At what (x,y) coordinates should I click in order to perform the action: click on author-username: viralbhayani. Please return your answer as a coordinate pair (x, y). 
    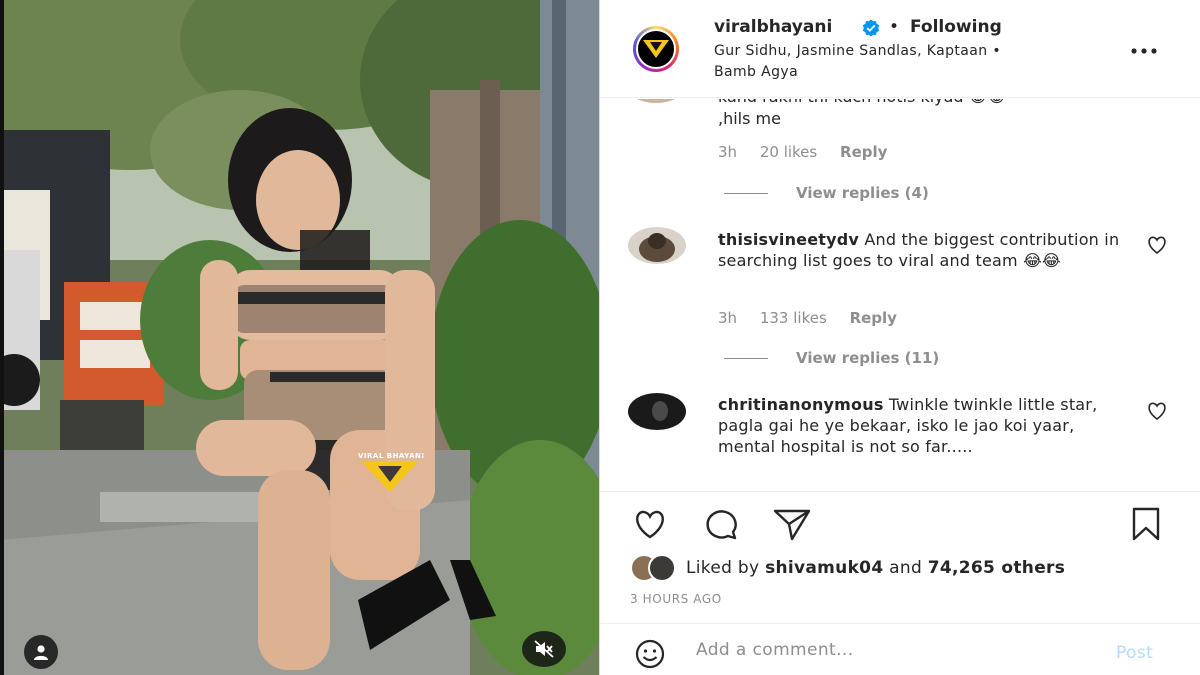
    Looking at the image, I should click on (773, 27).